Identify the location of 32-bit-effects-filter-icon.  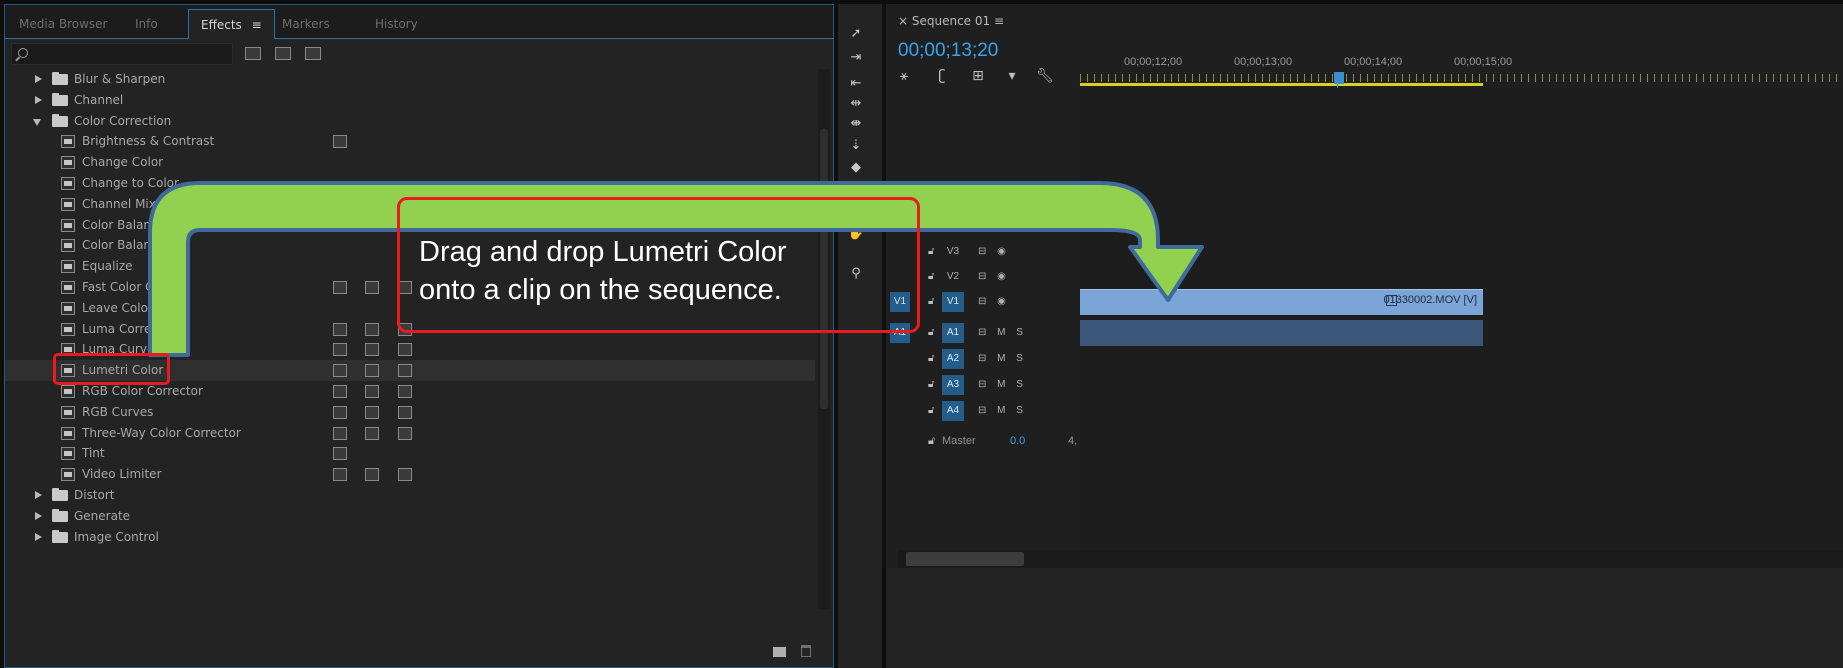
(283, 53).